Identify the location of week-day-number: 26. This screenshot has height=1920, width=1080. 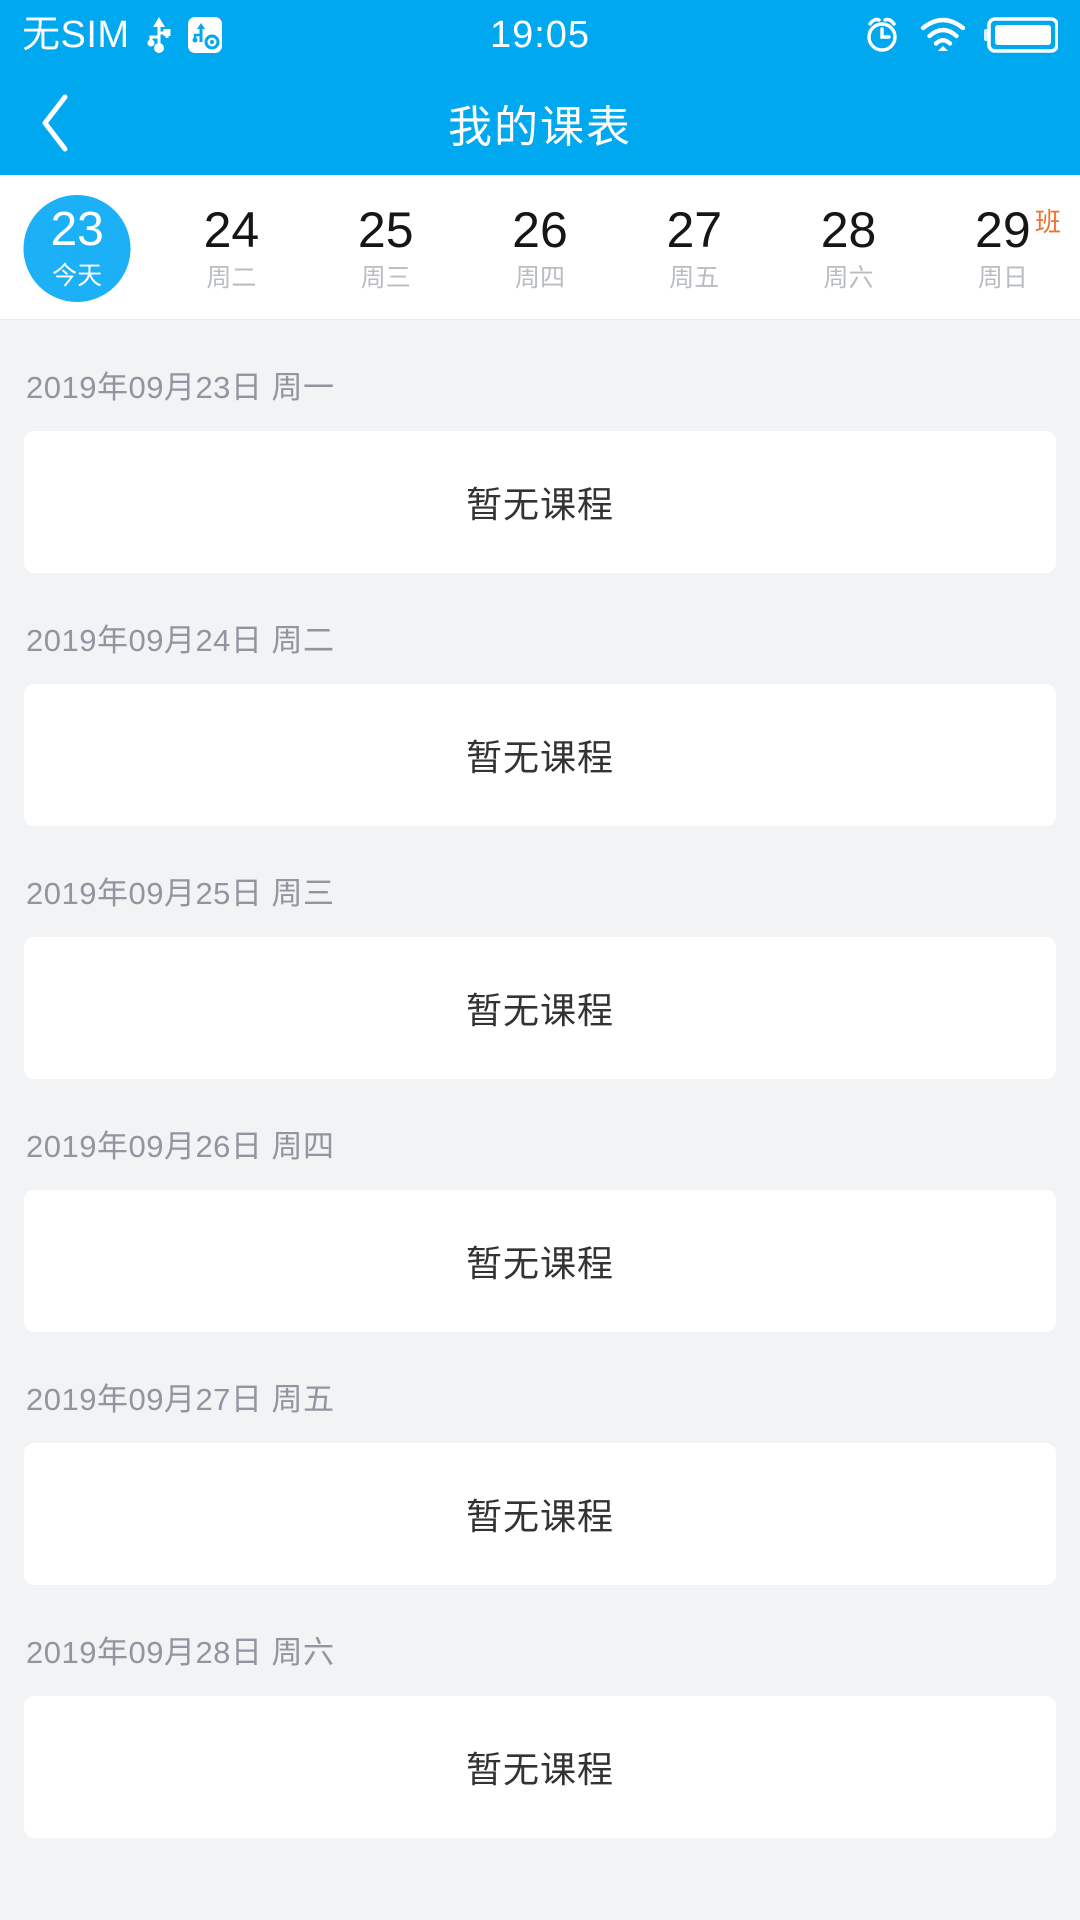
(540, 229).